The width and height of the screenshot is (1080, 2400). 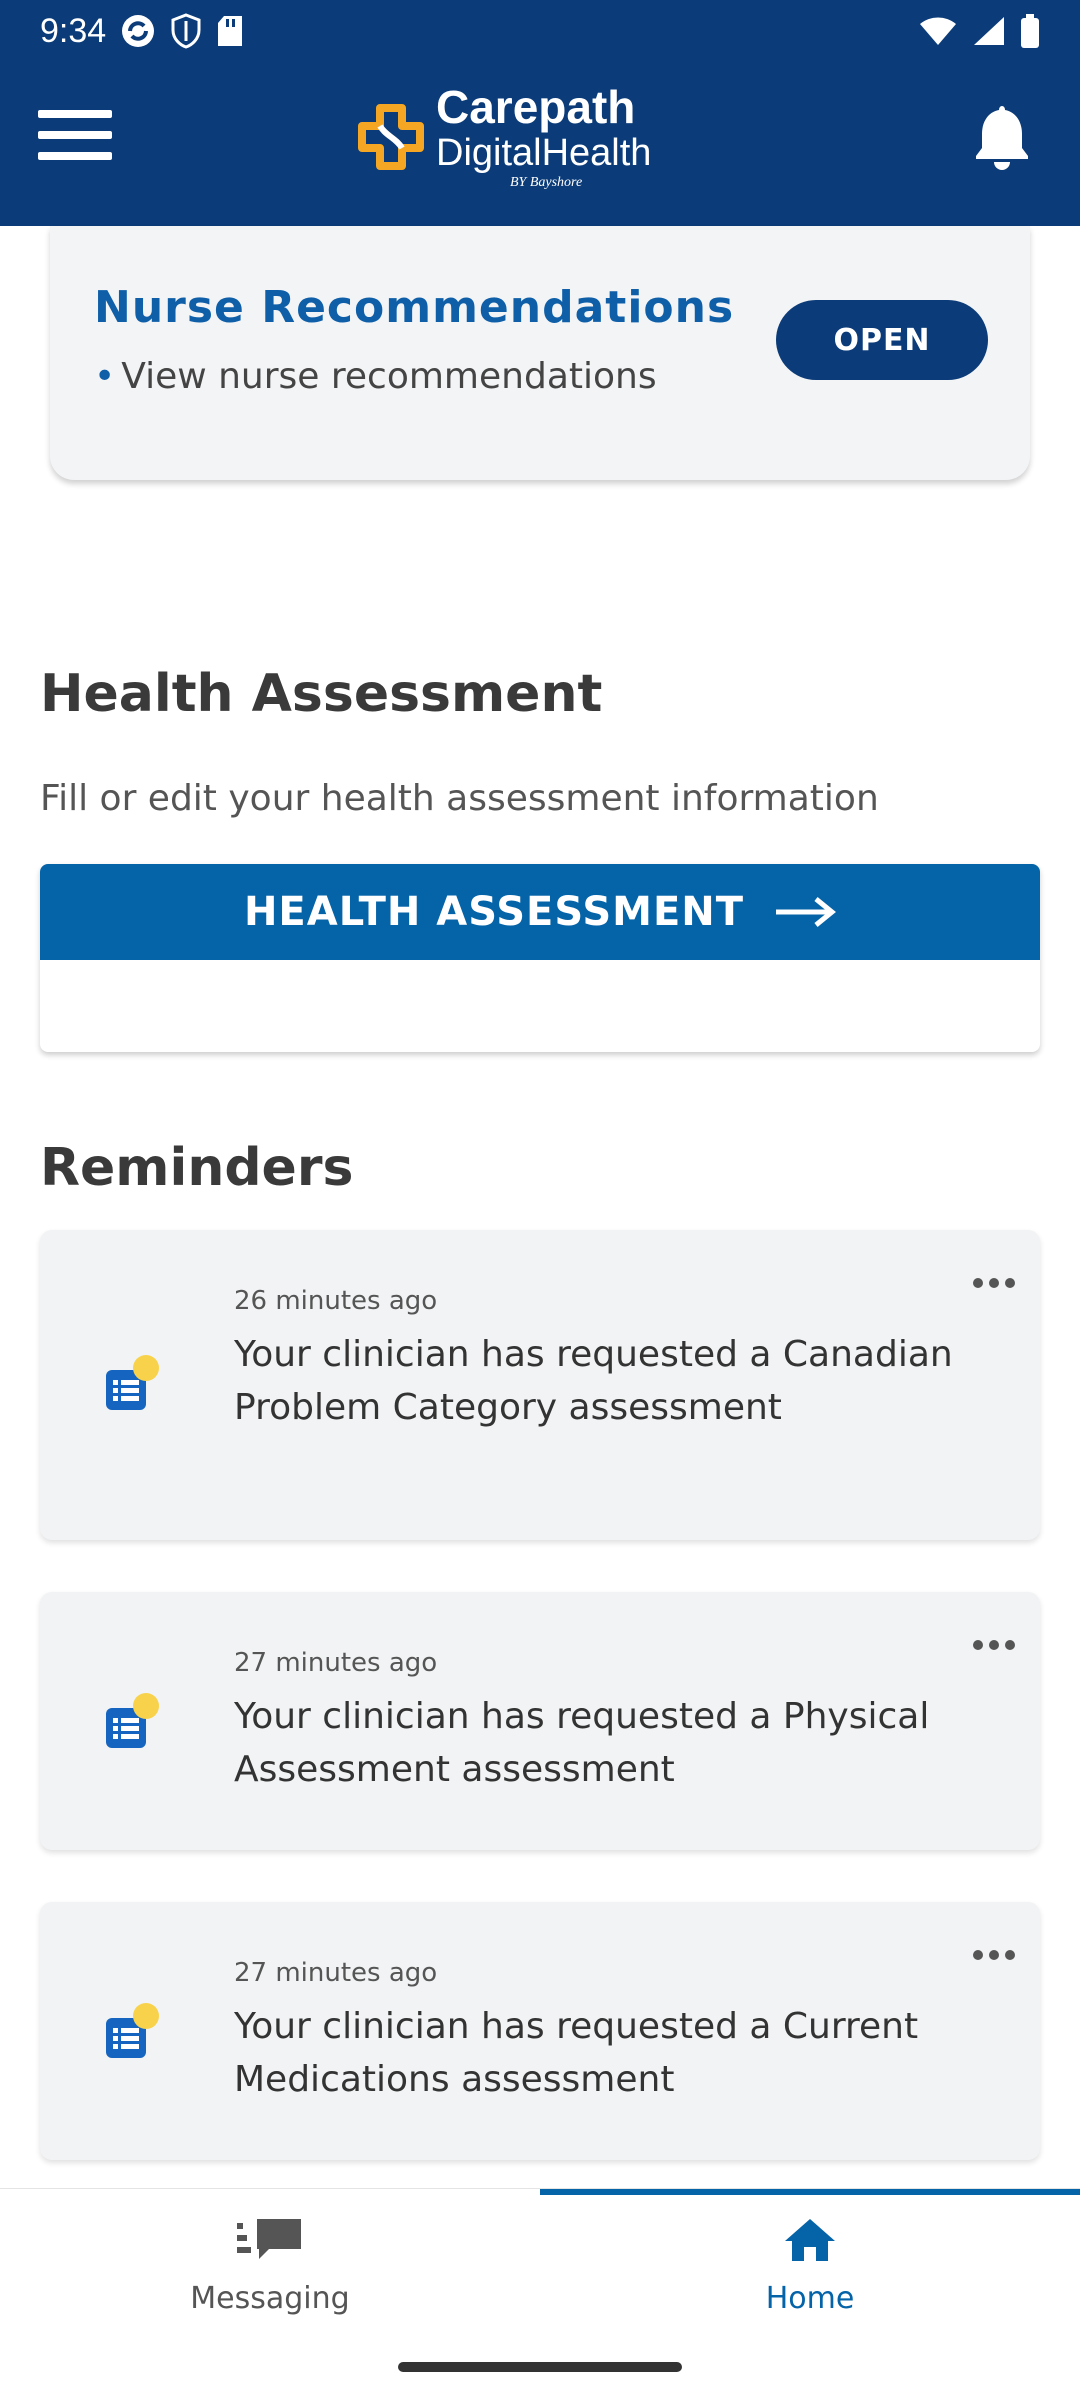 I want to click on health-assessment-heading: Health Assessment, so click(x=321, y=694).